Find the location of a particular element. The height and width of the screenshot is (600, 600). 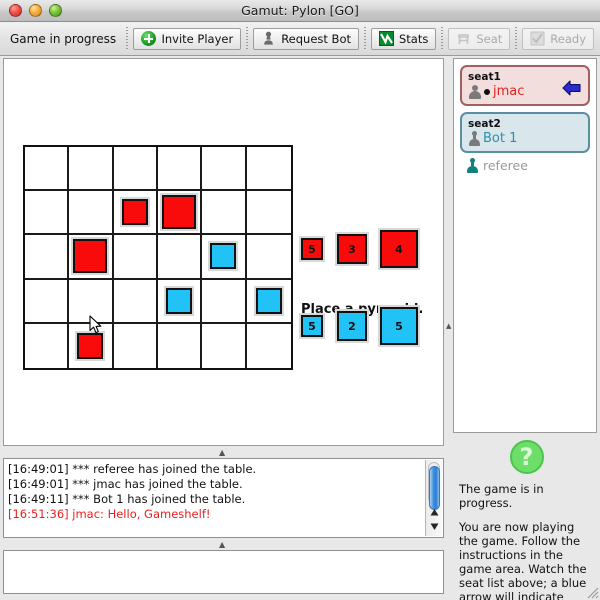

red-piece-tray: 534 is located at coordinates (363, 249).